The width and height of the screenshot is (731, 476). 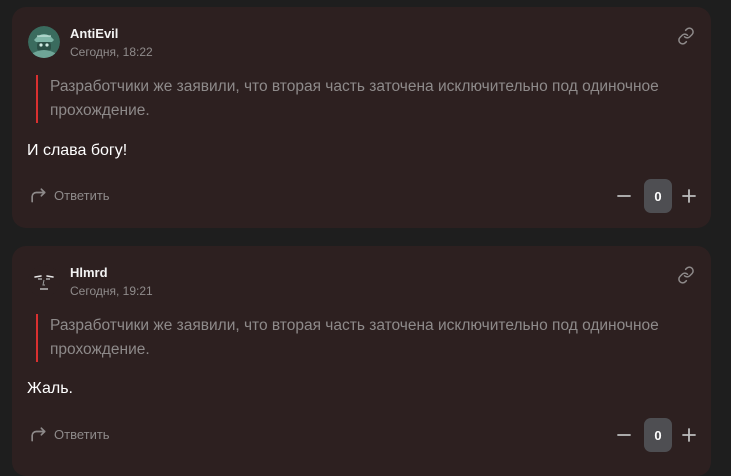 I want to click on helmet-soldier-avatar-icon, so click(x=44, y=42).